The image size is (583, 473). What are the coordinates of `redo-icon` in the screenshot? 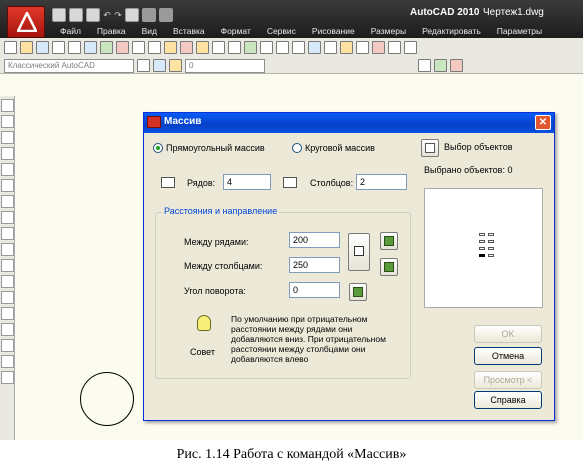 It's located at (234, 47).